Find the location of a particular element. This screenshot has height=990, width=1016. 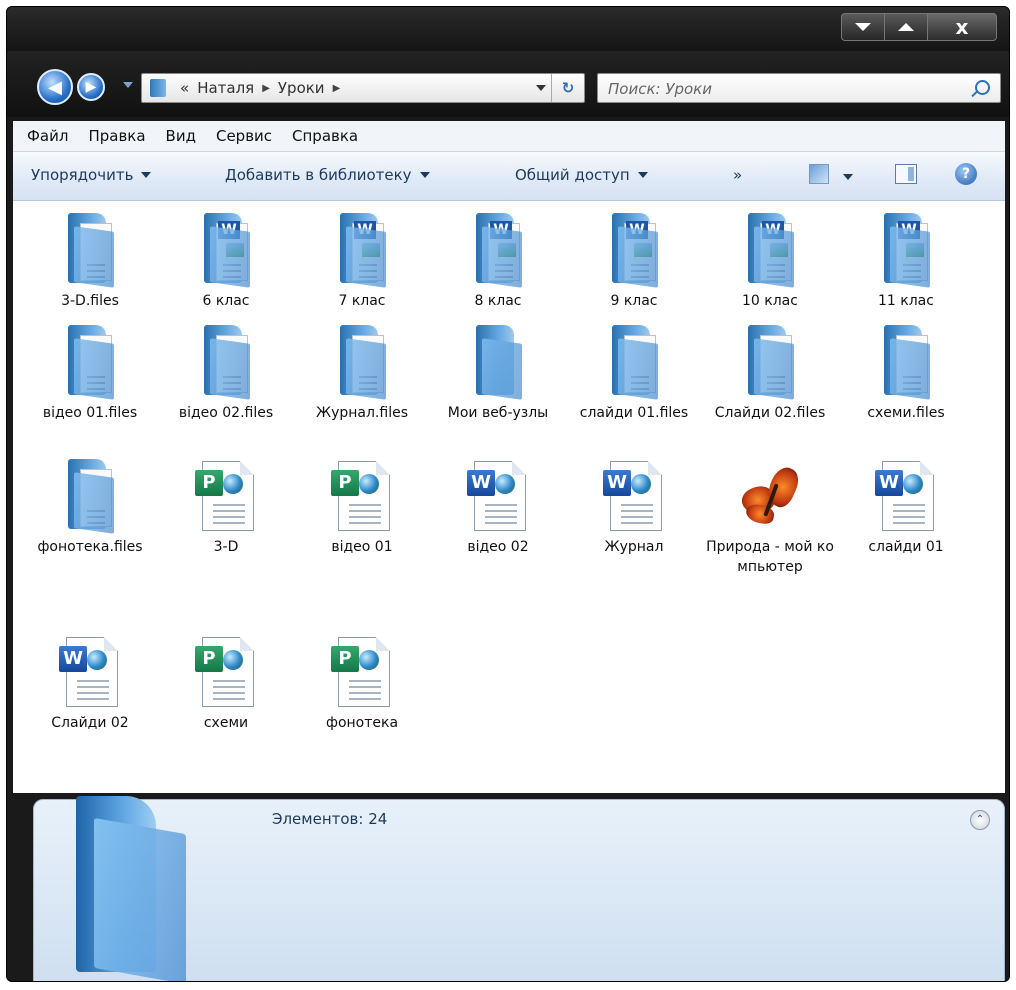

view-dropdown-icon is located at coordinates (848, 177).